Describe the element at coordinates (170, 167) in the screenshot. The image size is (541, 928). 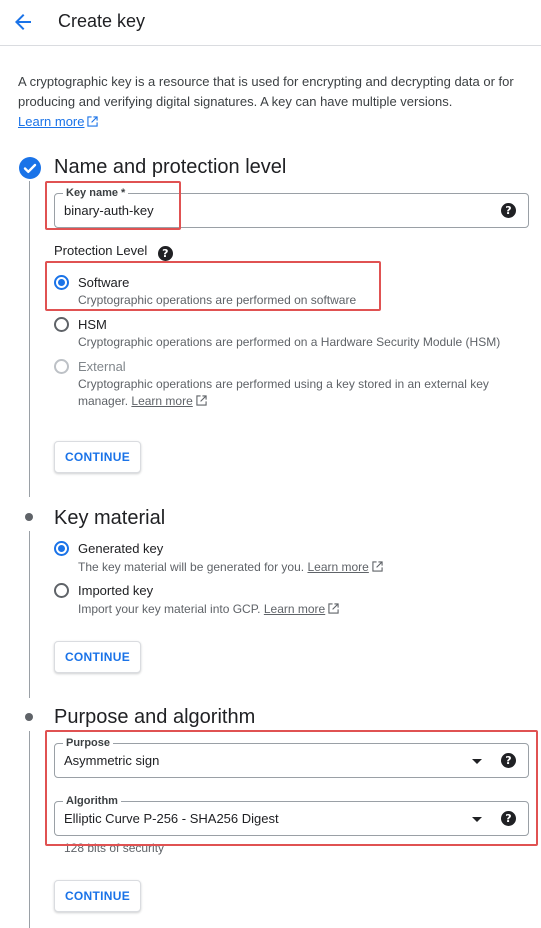
I see `section-title-name-protection: Name and protection level` at that location.